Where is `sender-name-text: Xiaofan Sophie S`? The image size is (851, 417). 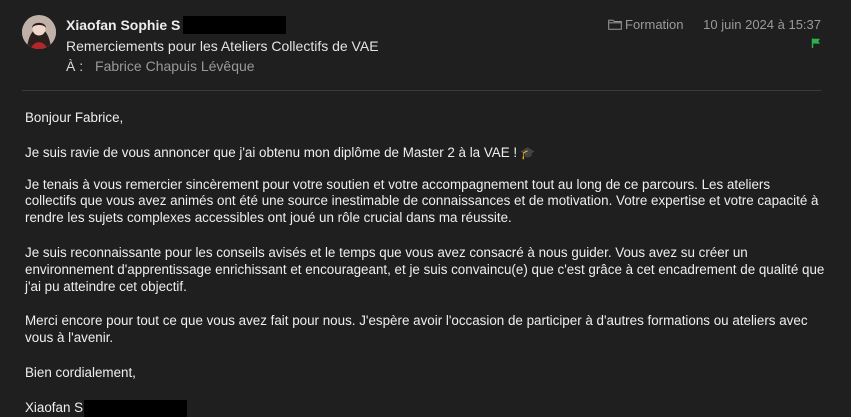 sender-name-text: Xiaofan Sophie S is located at coordinates (123, 25).